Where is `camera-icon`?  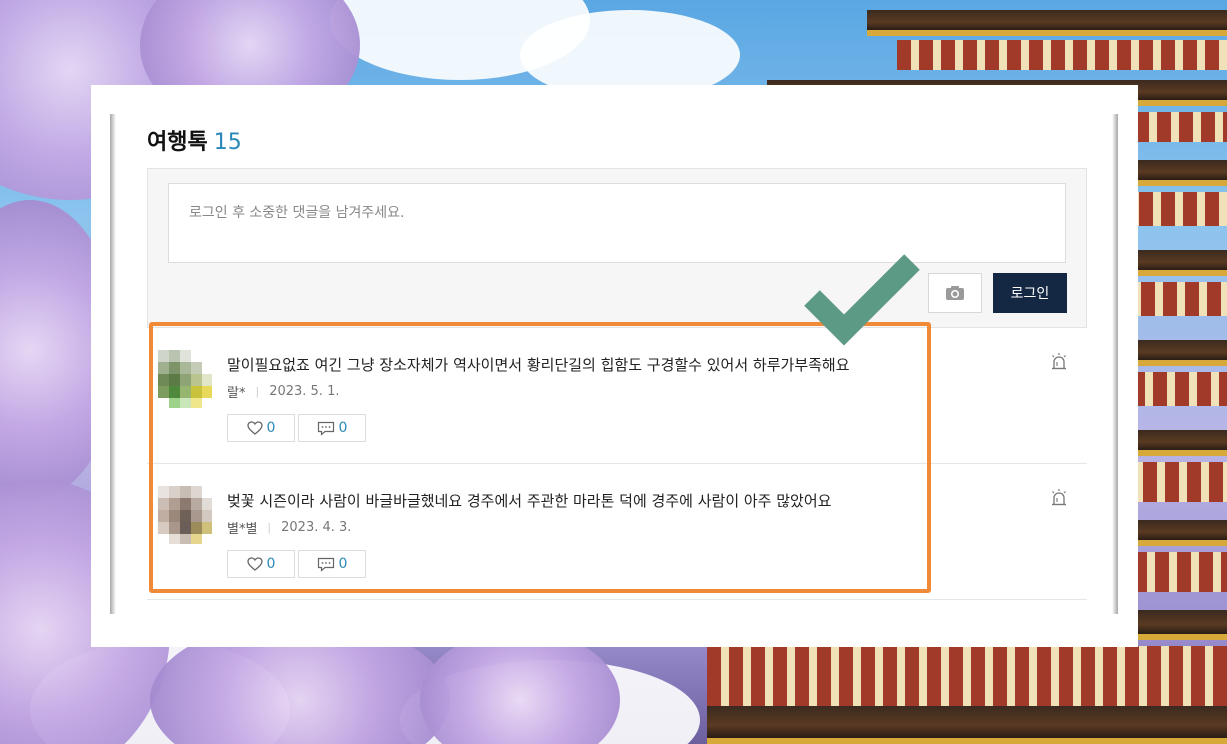 camera-icon is located at coordinates (955, 293).